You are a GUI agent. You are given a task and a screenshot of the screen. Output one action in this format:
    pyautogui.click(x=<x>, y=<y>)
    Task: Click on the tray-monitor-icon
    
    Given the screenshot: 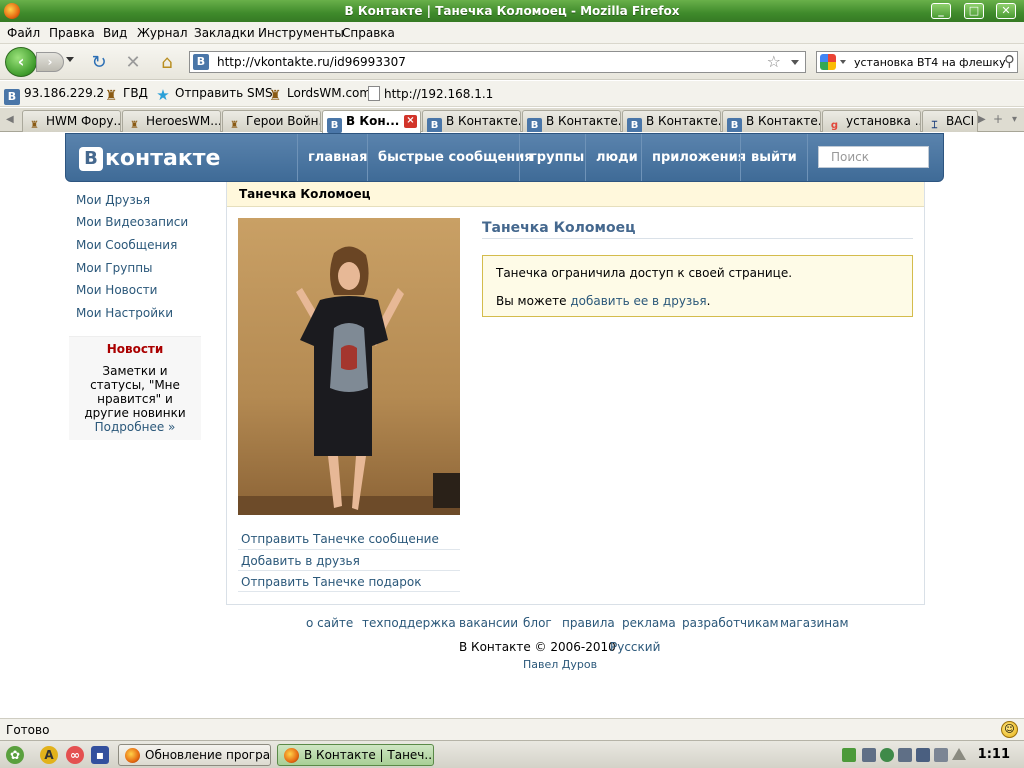 What is the action you would take?
    pyautogui.click(x=923, y=755)
    